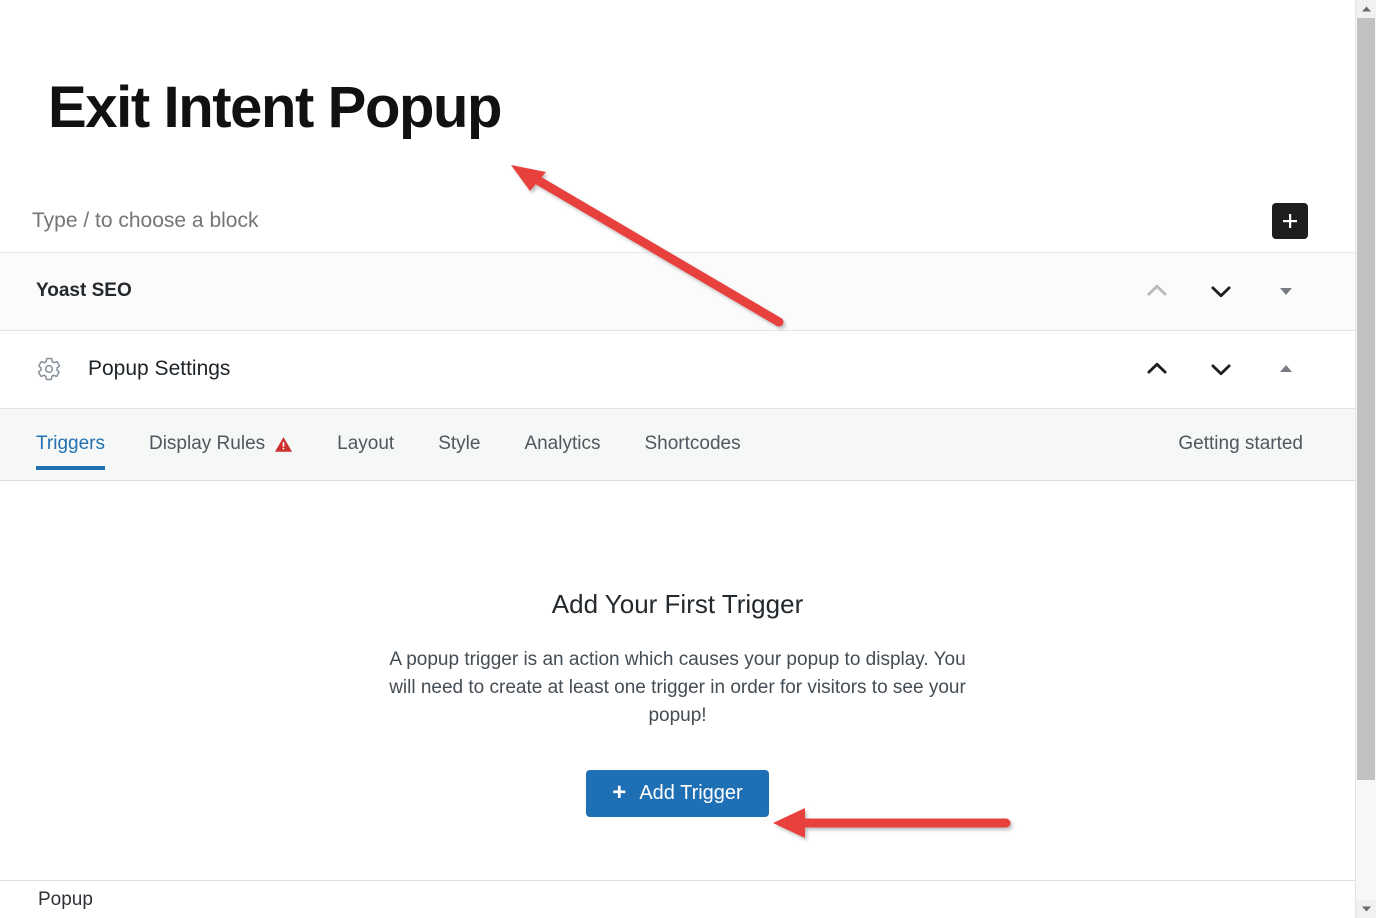 The height and width of the screenshot is (918, 1376). I want to click on empty-state-heading: Add Your First Trigger, so click(677, 603).